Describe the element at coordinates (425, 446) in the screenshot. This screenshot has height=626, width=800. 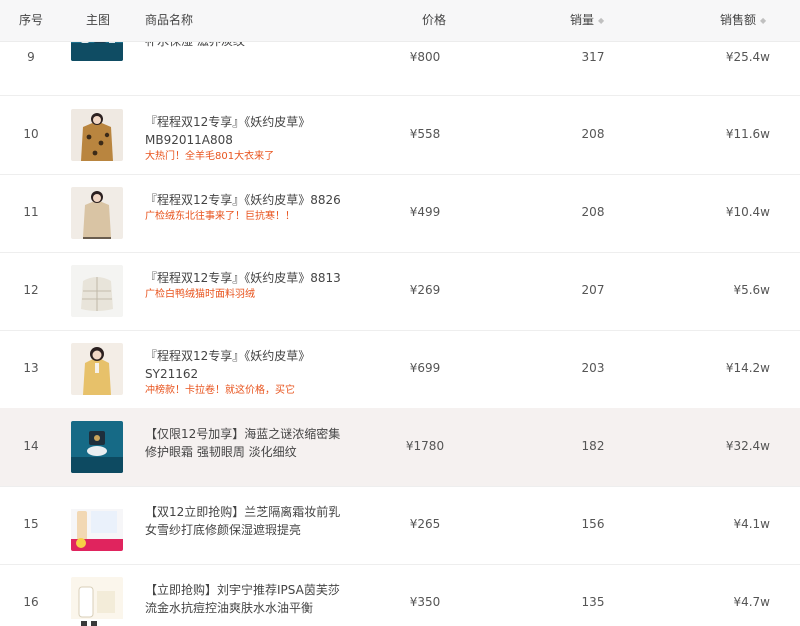
I see `product-price: ¥1780` at that location.